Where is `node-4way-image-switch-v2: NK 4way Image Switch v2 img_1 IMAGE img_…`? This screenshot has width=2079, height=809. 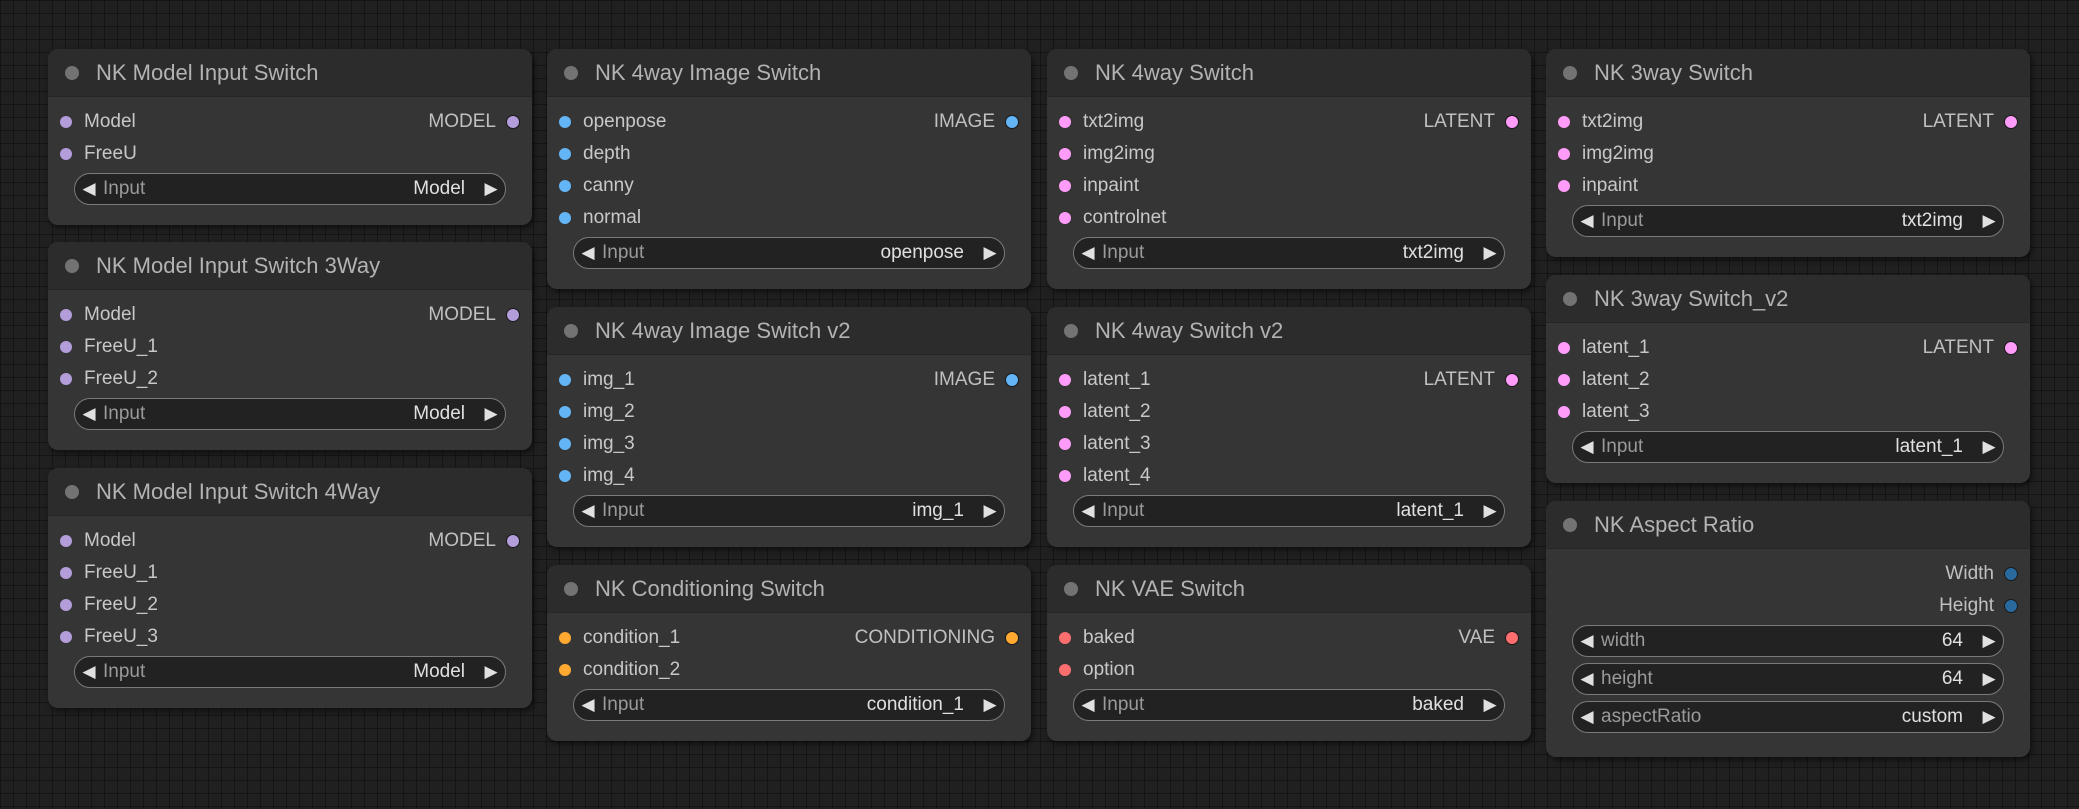
node-4way-image-switch-v2: NK 4way Image Switch v2 img_1 IMAGE img_… is located at coordinates (789, 427).